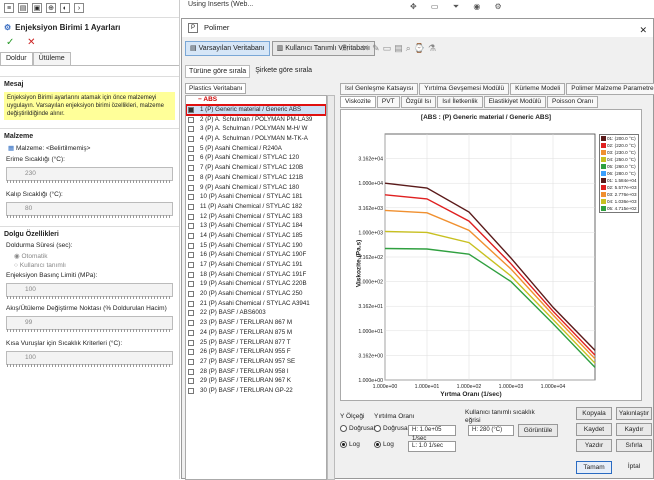  Describe the element at coordinates (256, 149) in the screenshot. I see `material-list-item: 5 (P) Asahi Chemical / R240A` at that location.